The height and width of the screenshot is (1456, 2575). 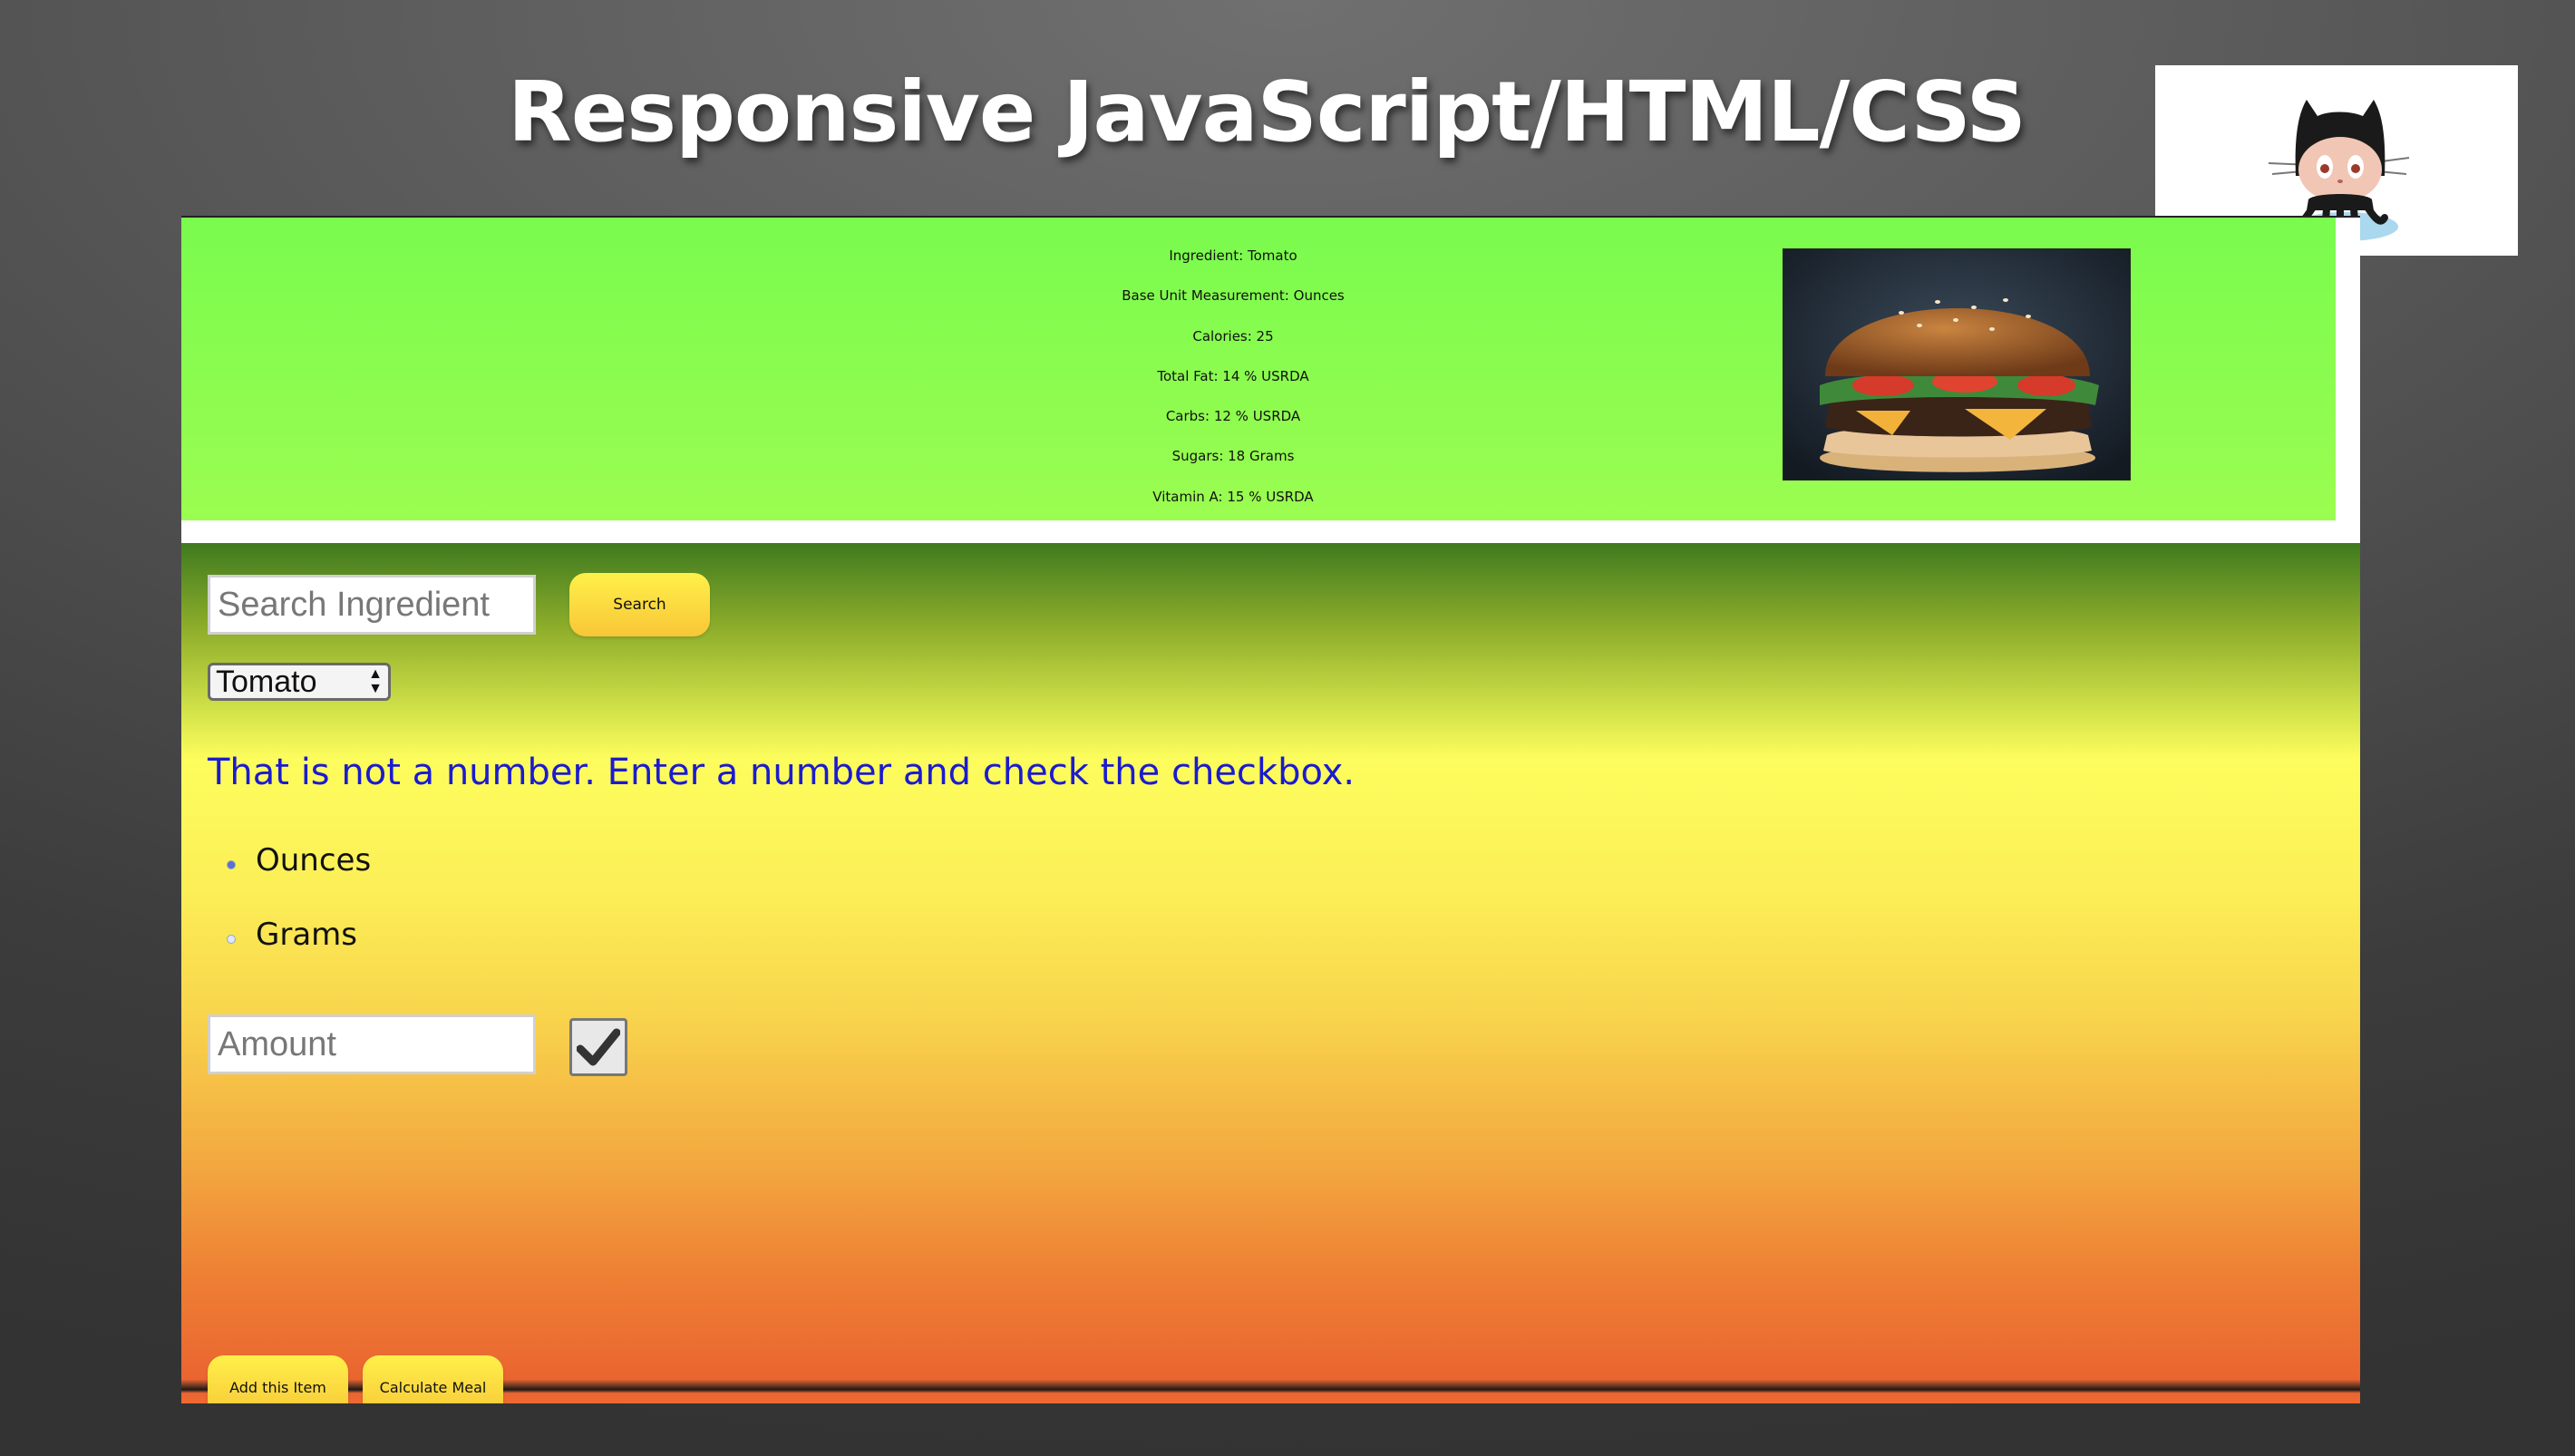 I want to click on window-scroll-edge, so click(x=2348, y=369).